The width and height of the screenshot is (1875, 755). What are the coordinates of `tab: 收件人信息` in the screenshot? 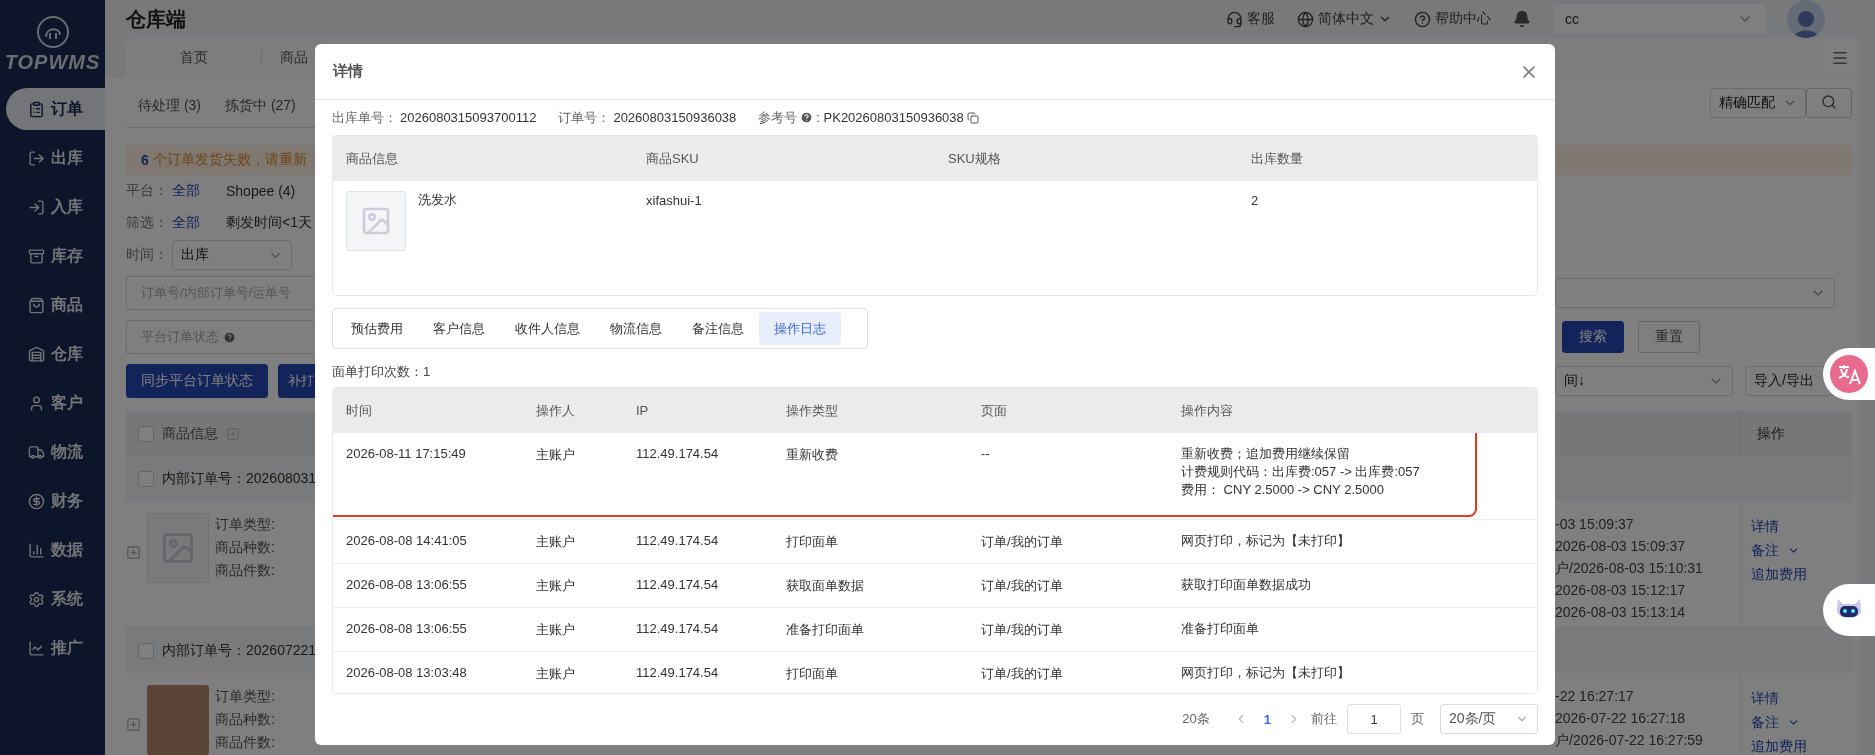 It's located at (547, 328).